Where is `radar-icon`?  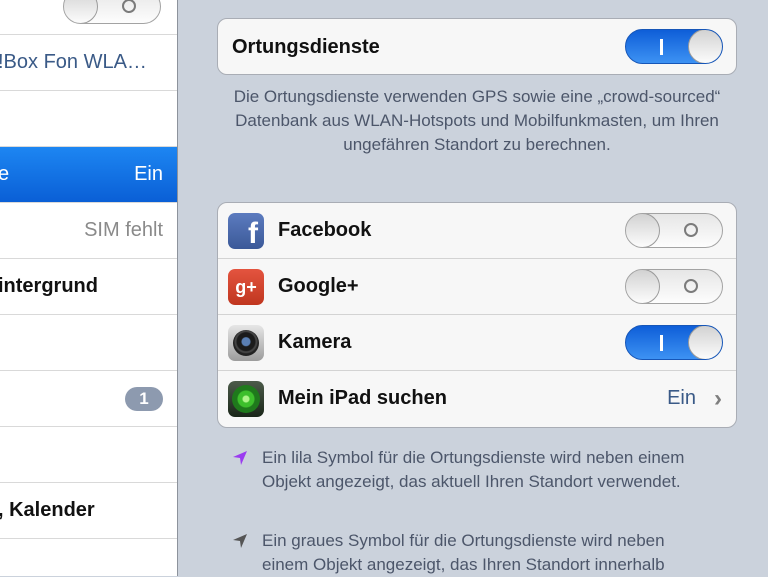 radar-icon is located at coordinates (246, 399).